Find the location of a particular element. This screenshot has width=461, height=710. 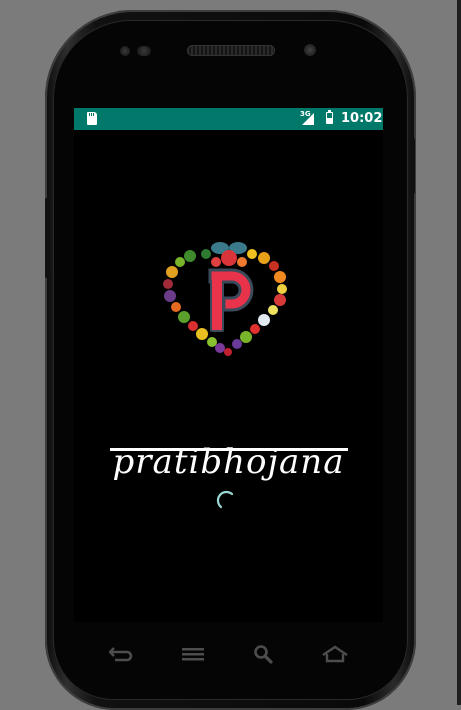

top-fruits is located at coordinates (229, 254).